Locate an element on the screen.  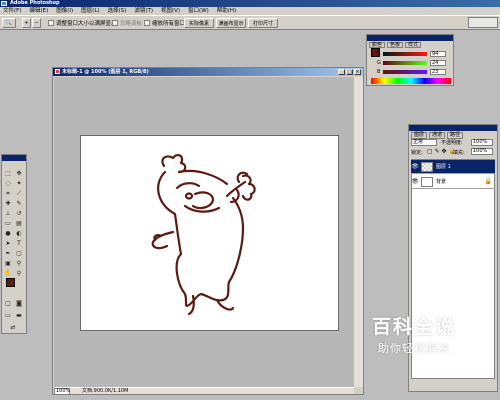
history-brush-tool-icon: ↺ is located at coordinates (19, 213).